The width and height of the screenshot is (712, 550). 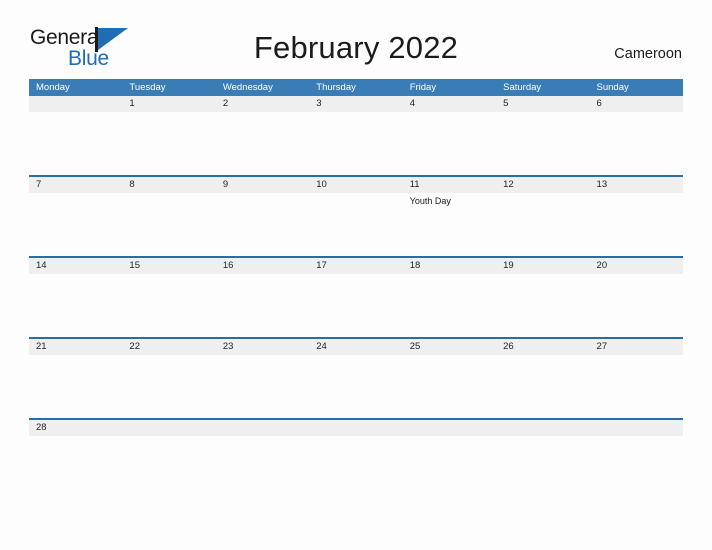 I want to click on day-cell-8: 8, so click(x=169, y=216).